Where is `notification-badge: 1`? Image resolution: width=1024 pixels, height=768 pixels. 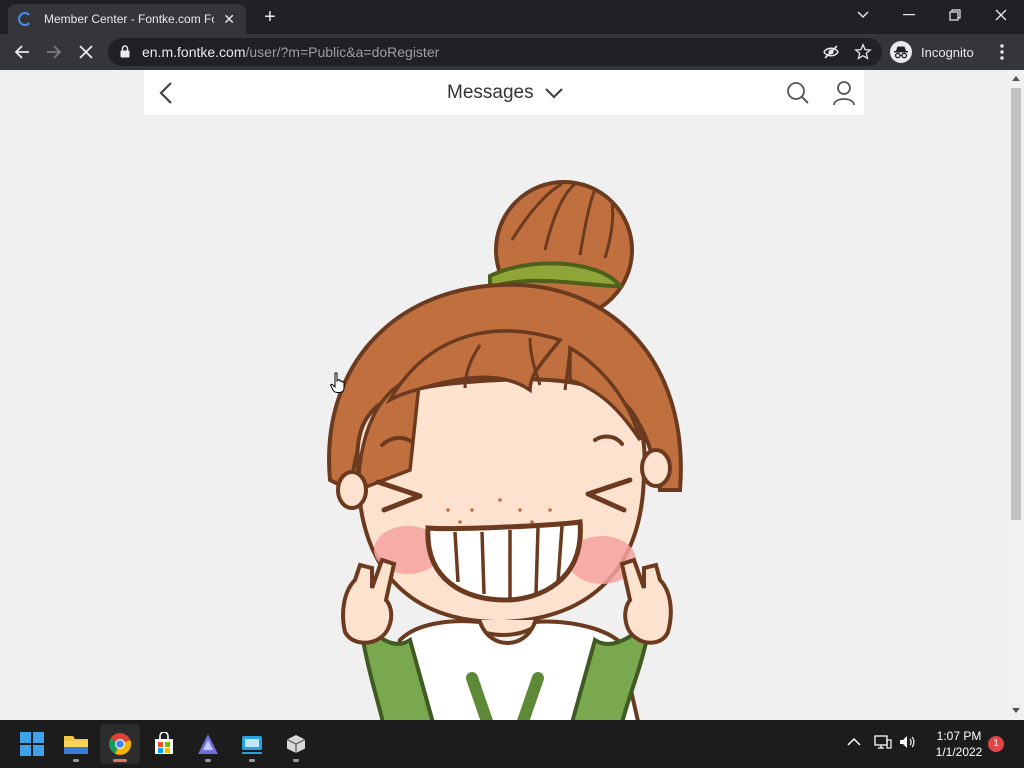 notification-badge: 1 is located at coordinates (996, 744).